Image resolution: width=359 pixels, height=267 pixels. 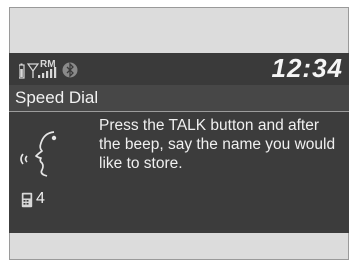 What do you see at coordinates (179, 98) in the screenshot?
I see `title-bar: Speed Dial` at bounding box center [179, 98].